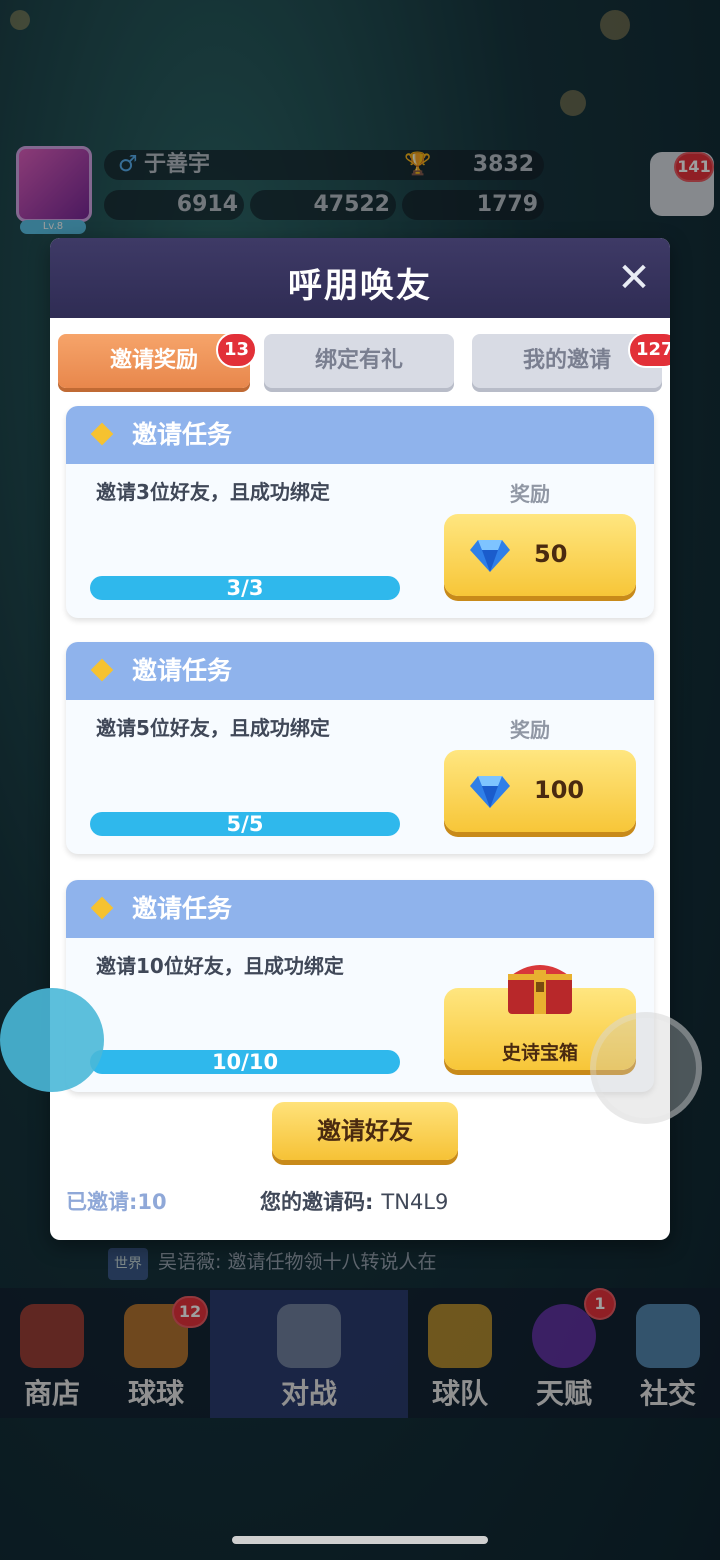 This screenshot has width=720, height=1560. What do you see at coordinates (220, 966) in the screenshot?
I see `task-description: 邀请10位好友，且成功绑定` at bounding box center [220, 966].